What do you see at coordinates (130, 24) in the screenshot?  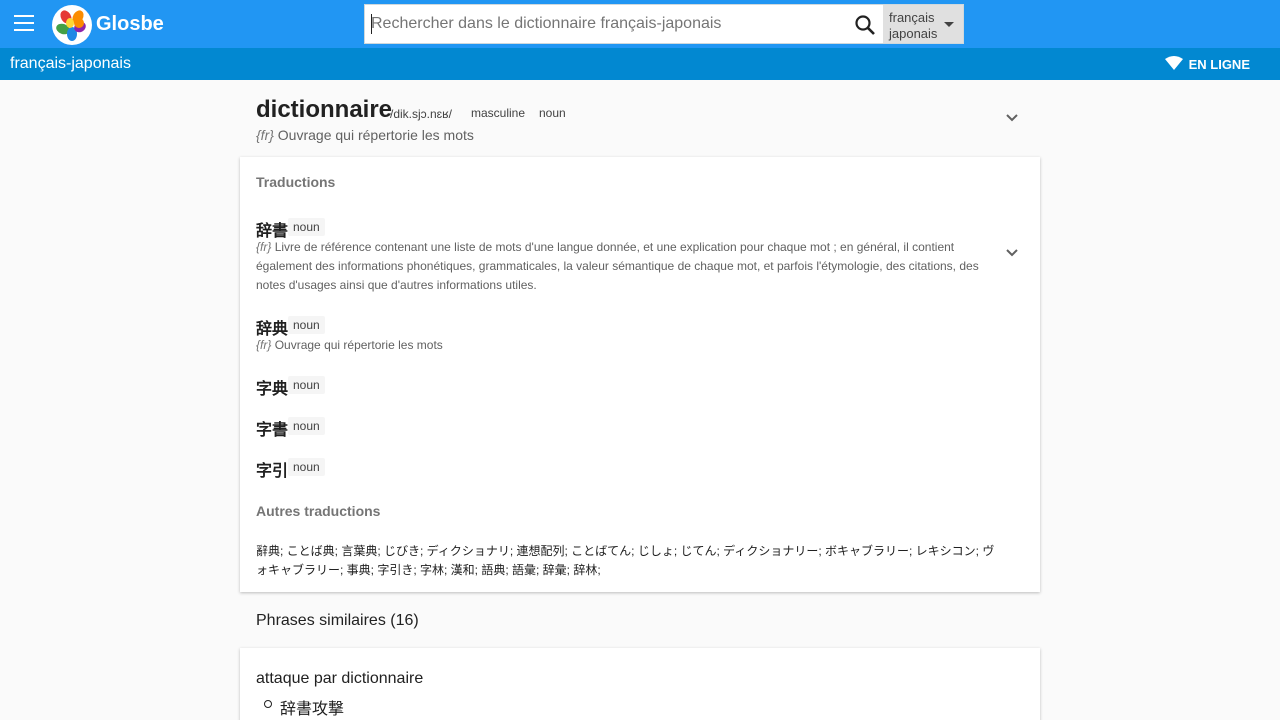 I see `brand-name: Glosbe` at bounding box center [130, 24].